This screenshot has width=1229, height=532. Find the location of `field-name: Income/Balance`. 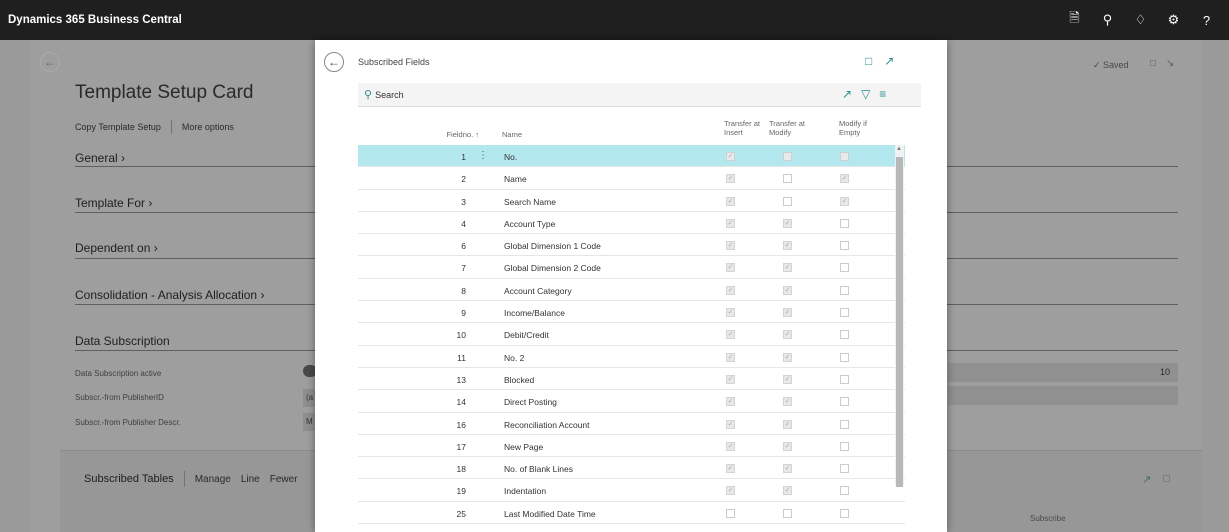

field-name: Income/Balance is located at coordinates (534, 313).